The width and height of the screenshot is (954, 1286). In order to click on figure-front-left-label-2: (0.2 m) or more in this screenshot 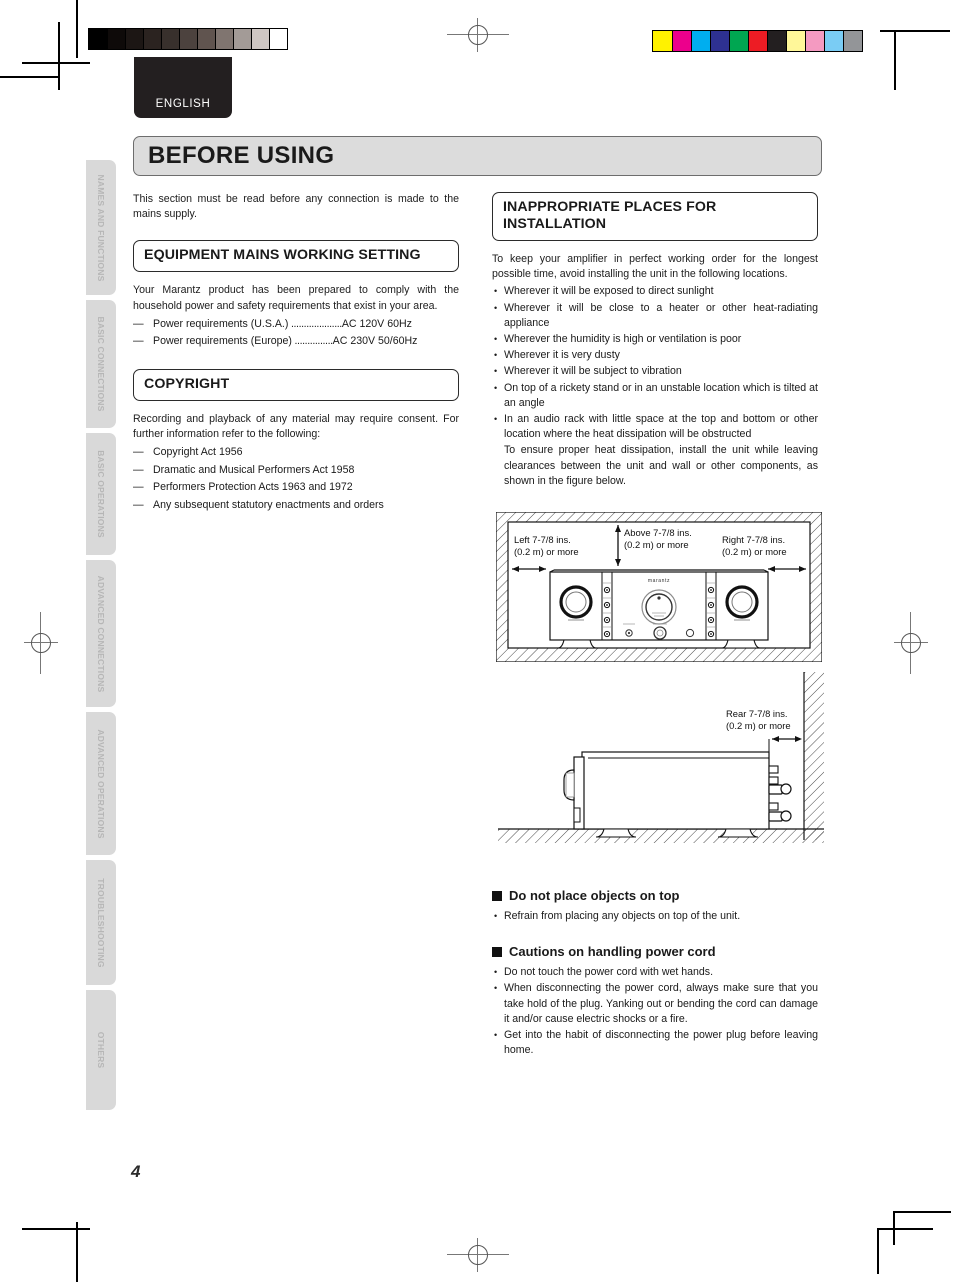, I will do `click(546, 551)`.